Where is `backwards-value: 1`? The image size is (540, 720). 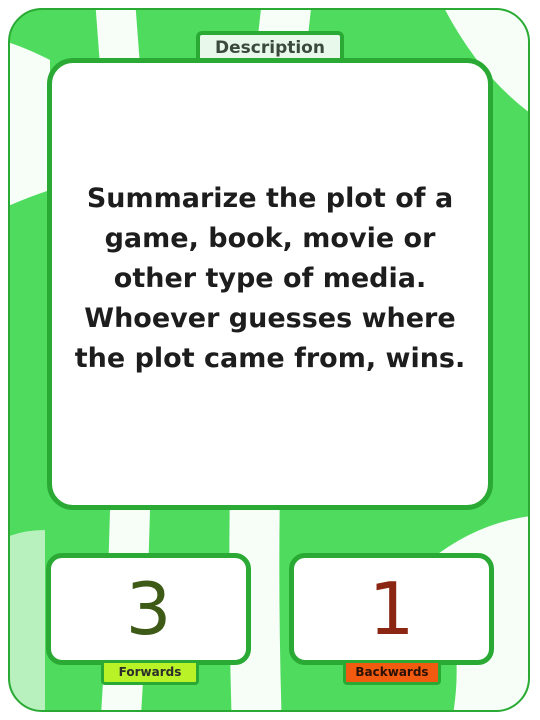
backwards-value: 1 is located at coordinates (391, 609).